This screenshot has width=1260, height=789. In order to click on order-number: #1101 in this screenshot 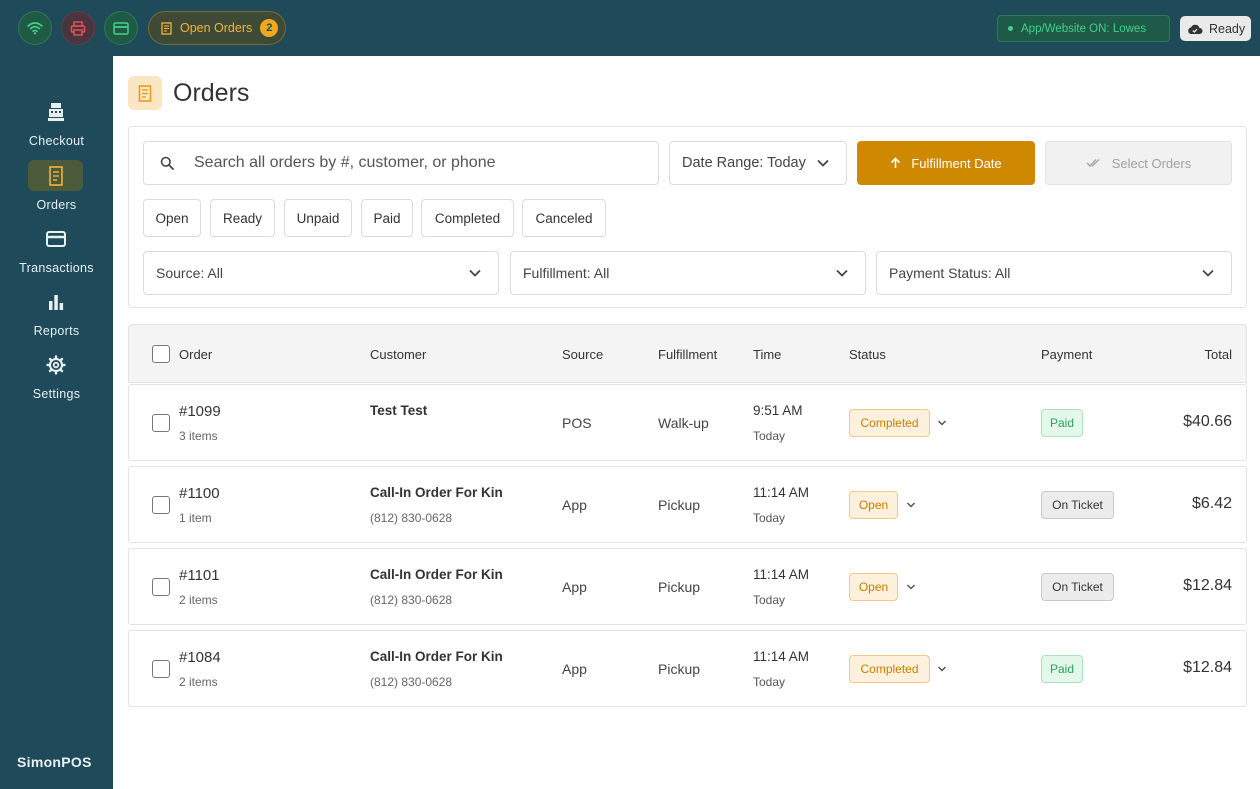, I will do `click(199, 575)`.